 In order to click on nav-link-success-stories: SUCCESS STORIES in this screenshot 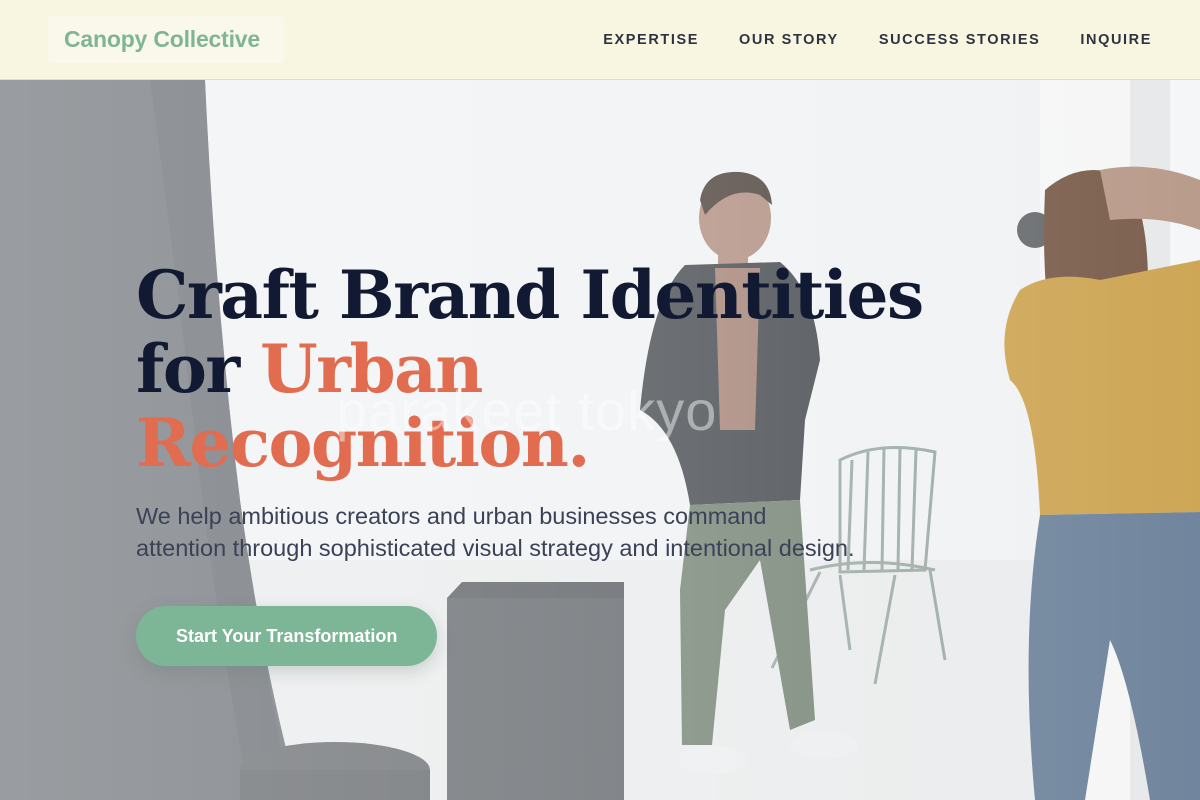, I will do `click(960, 40)`.